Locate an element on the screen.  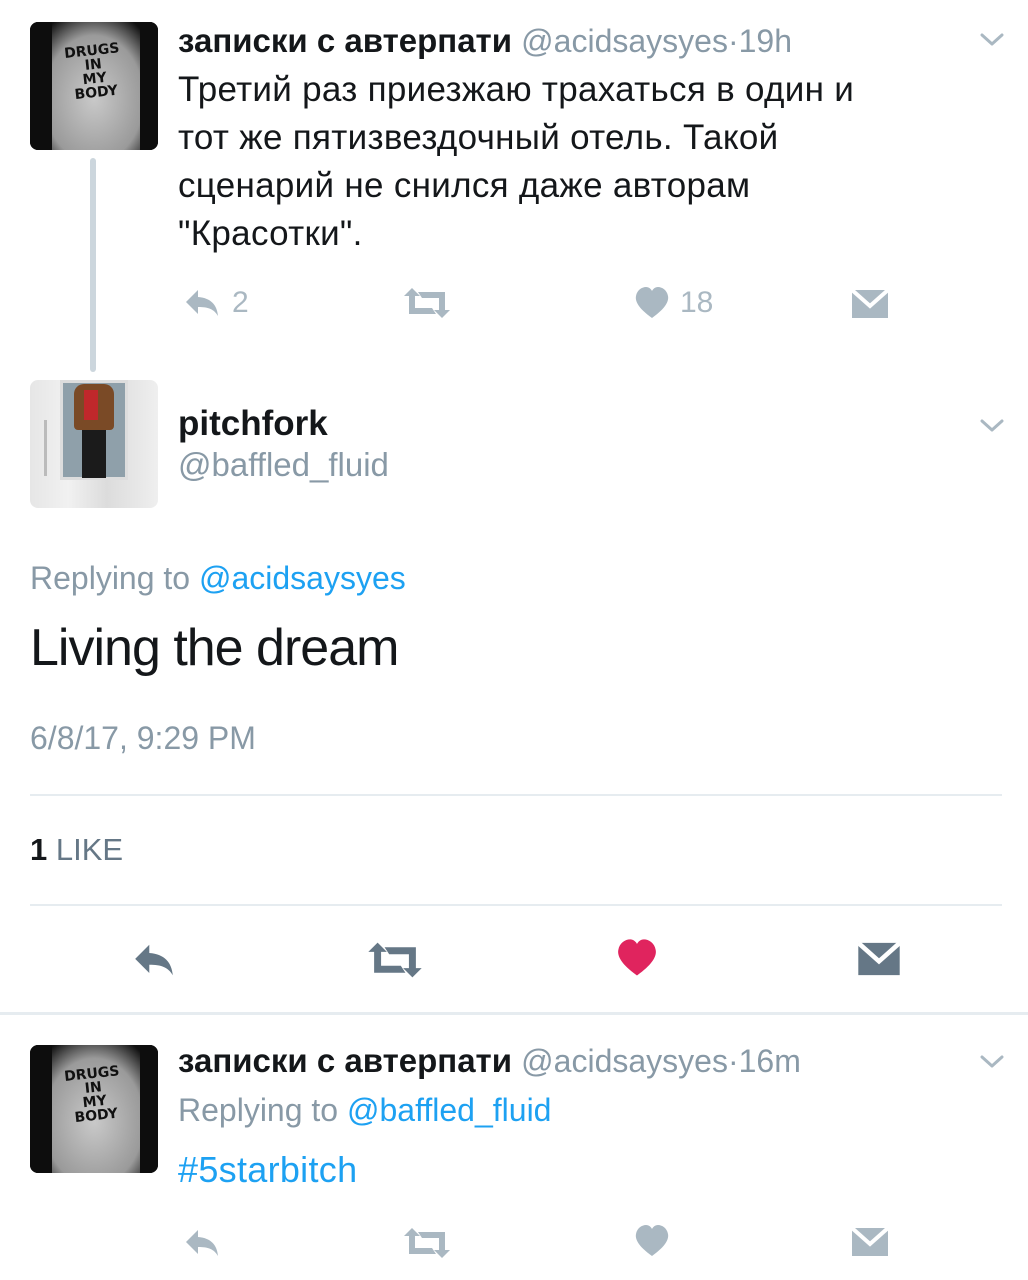
tweet-header: записки с автерпати @acidsaysyes·19h is located at coordinates (485, 41).